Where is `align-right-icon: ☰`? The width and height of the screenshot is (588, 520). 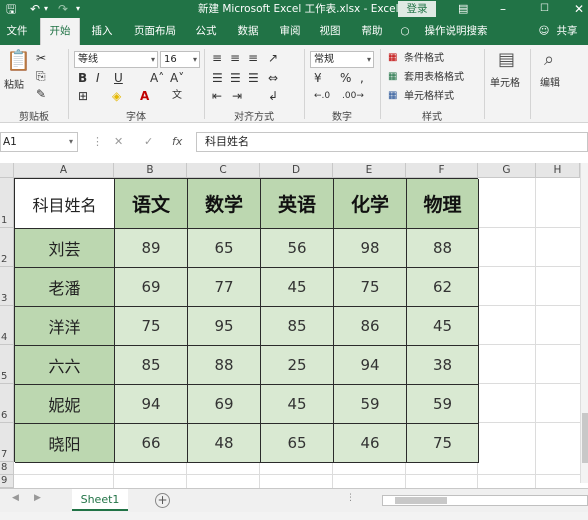 align-right-icon: ☰ is located at coordinates (253, 78).